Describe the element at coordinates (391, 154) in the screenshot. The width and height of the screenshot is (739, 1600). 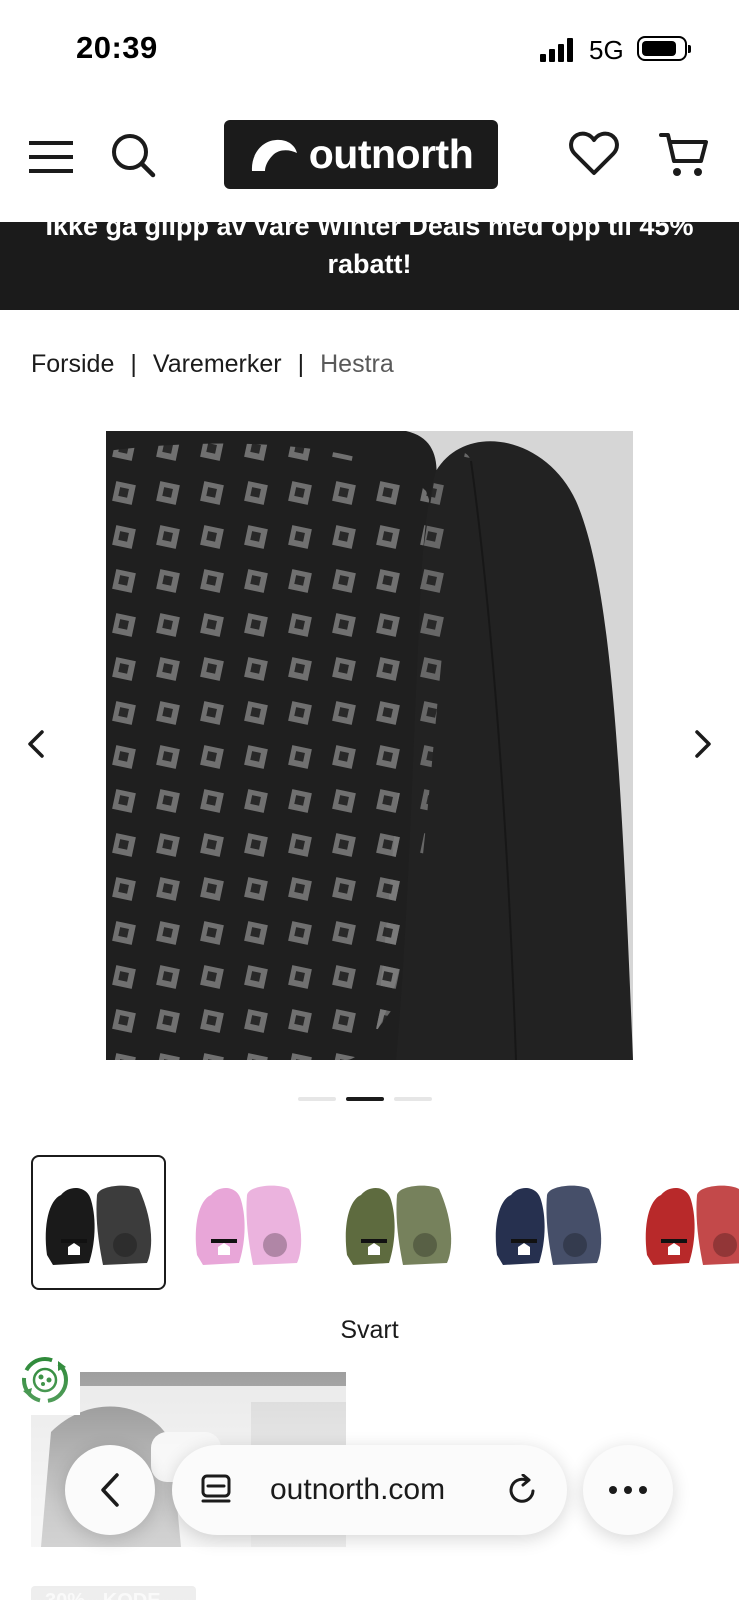
I see `logo-text: outnorth` at that location.